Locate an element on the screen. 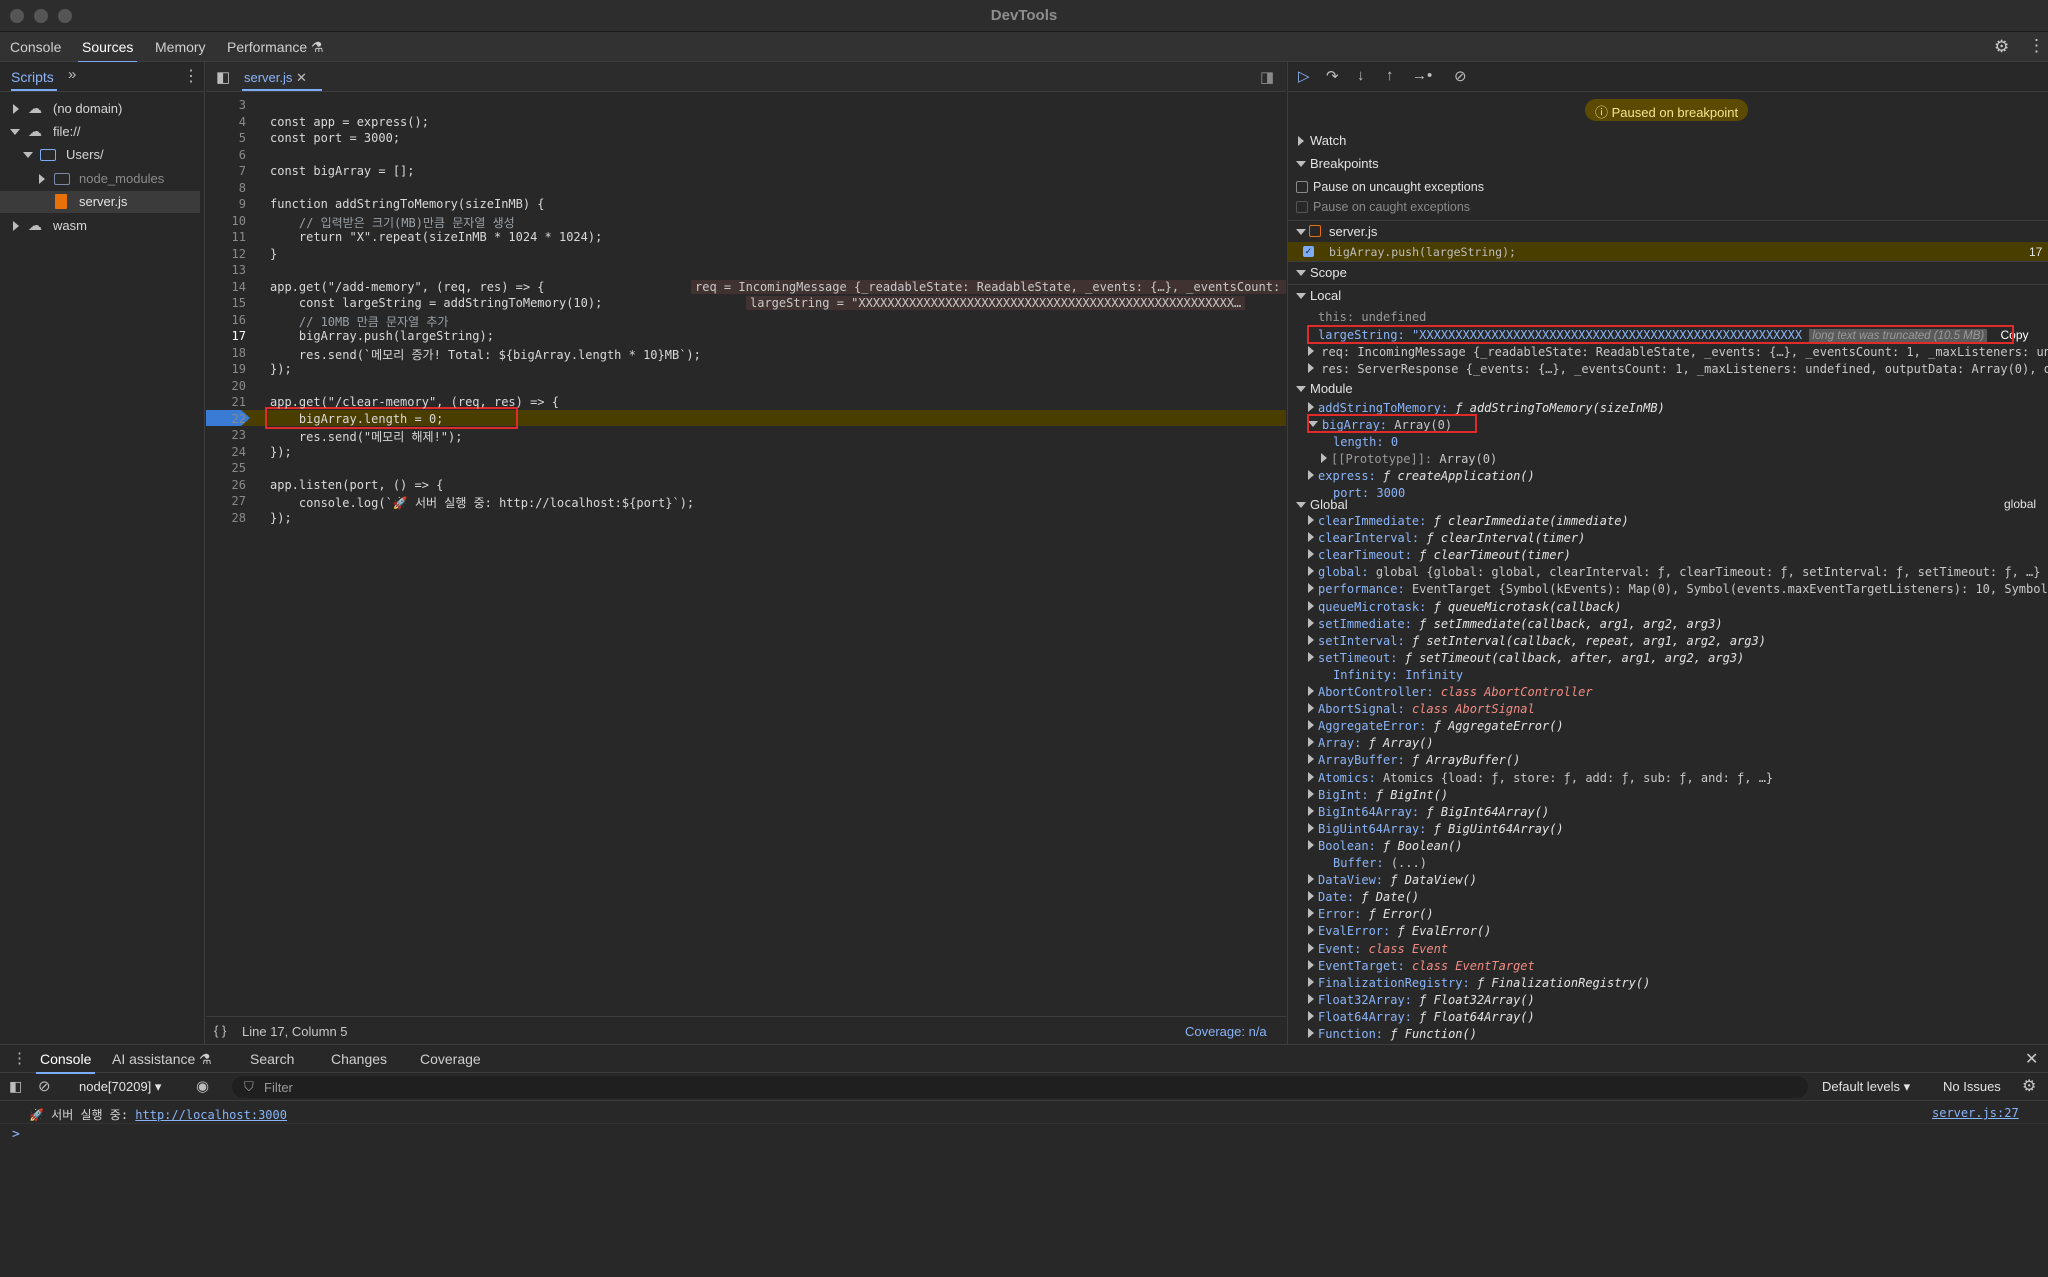  editor-tab-server-js: server.js ✕ is located at coordinates (275, 78).